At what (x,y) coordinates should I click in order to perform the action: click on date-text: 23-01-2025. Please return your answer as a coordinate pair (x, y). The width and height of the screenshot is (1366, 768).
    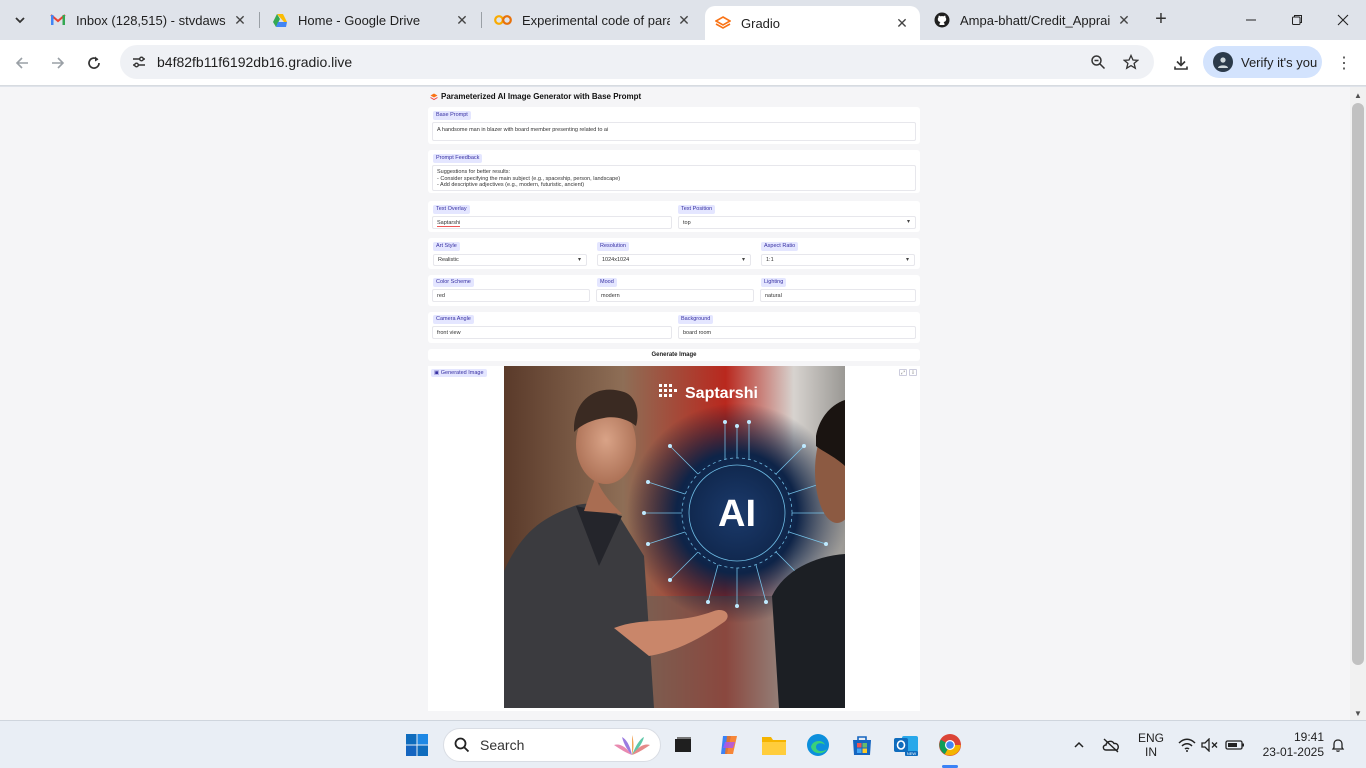
    Looking at the image, I should click on (1293, 752).